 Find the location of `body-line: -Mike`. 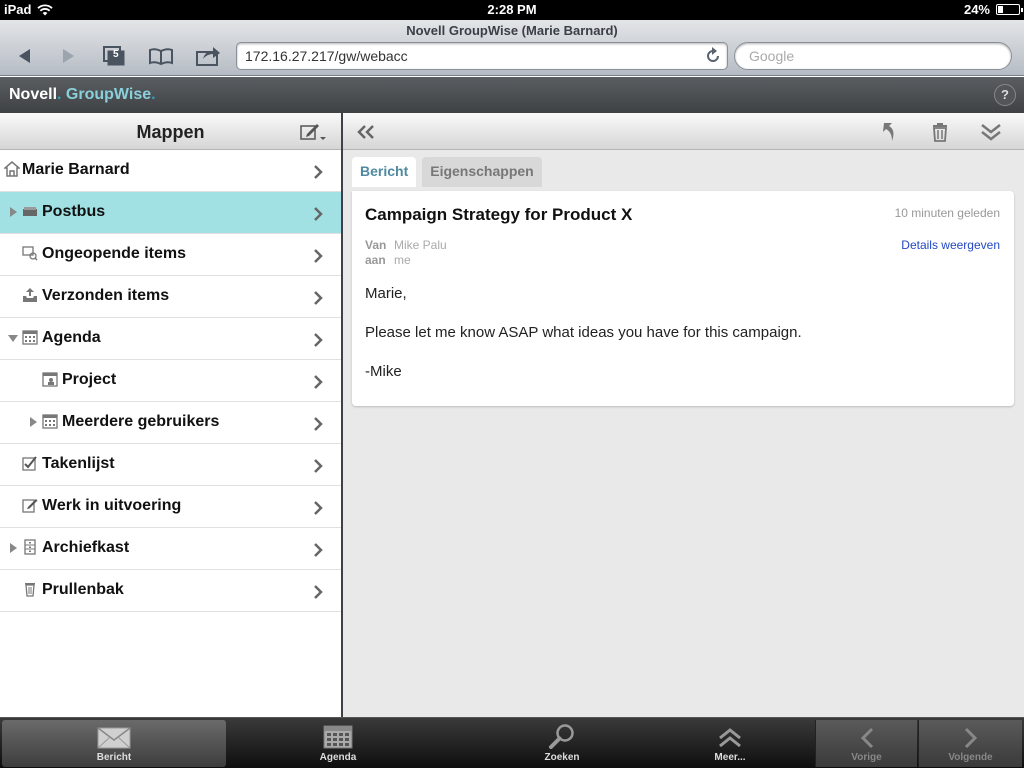

body-line: -Mike is located at coordinates (383, 371).